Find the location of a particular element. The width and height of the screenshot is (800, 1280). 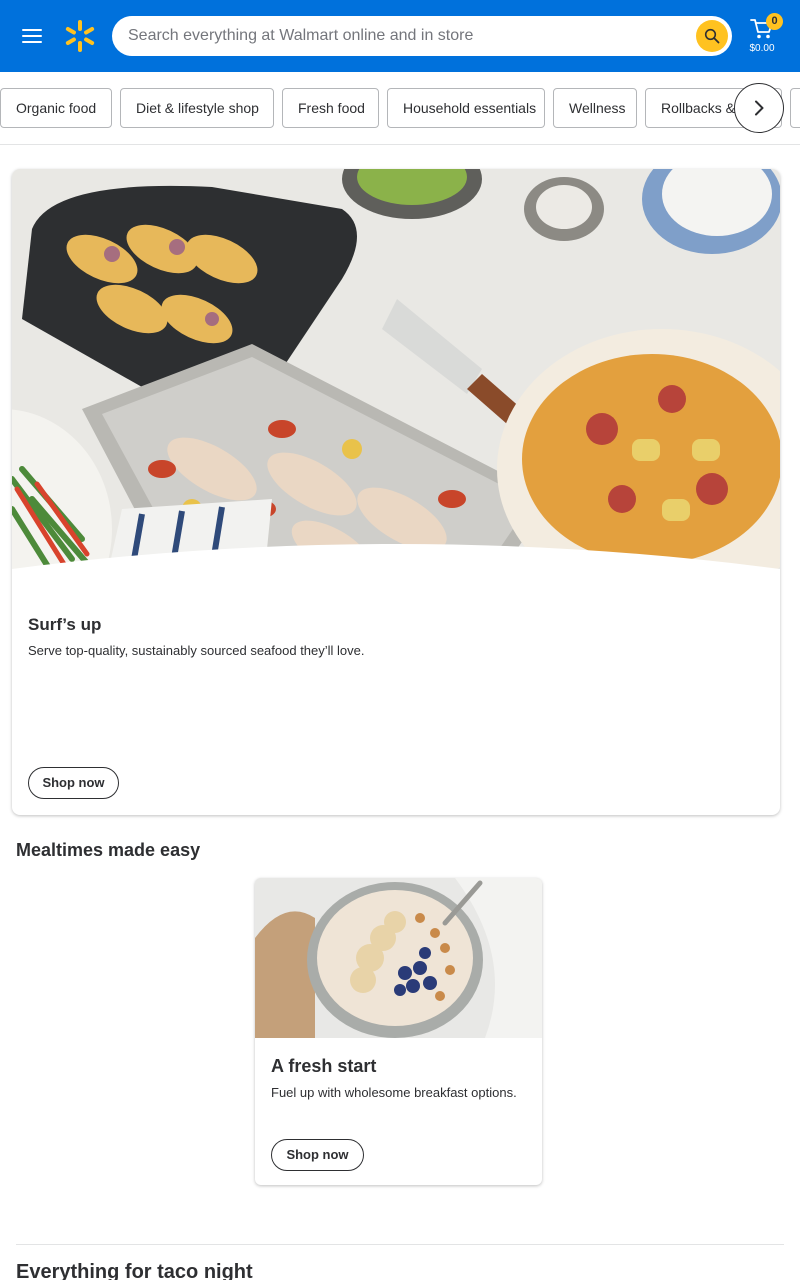

breakfast-oatmeal-image is located at coordinates (398, 958).